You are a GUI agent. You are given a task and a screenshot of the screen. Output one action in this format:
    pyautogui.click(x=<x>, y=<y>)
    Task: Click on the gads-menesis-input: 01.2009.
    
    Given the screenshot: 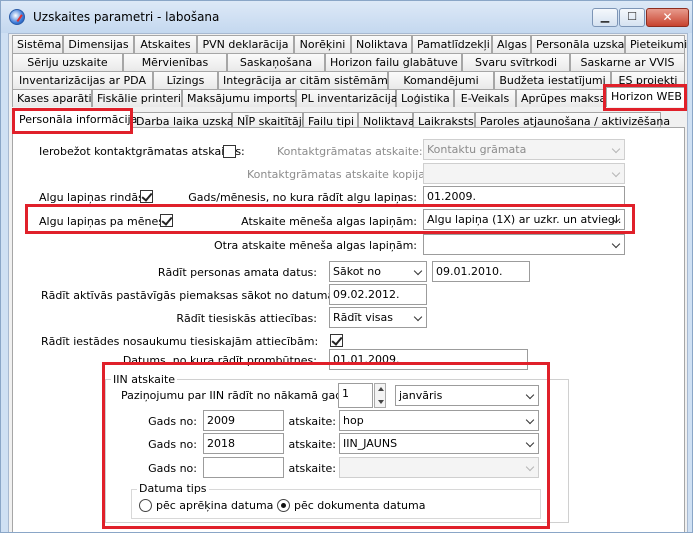 What is the action you would take?
    pyautogui.click(x=524, y=196)
    